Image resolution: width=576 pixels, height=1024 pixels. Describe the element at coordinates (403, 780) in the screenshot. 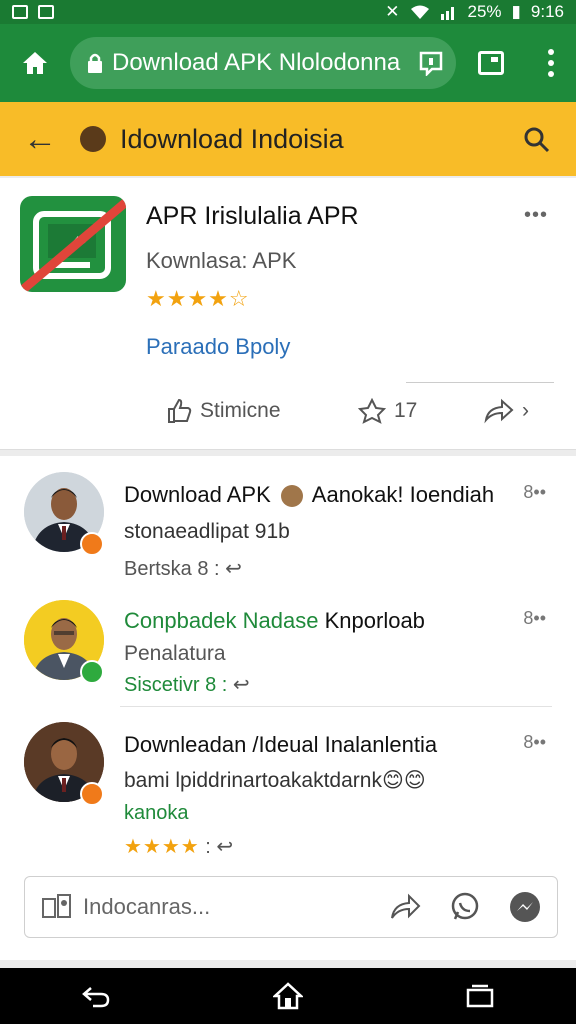

I see `emoji-icon: 😊😊` at that location.